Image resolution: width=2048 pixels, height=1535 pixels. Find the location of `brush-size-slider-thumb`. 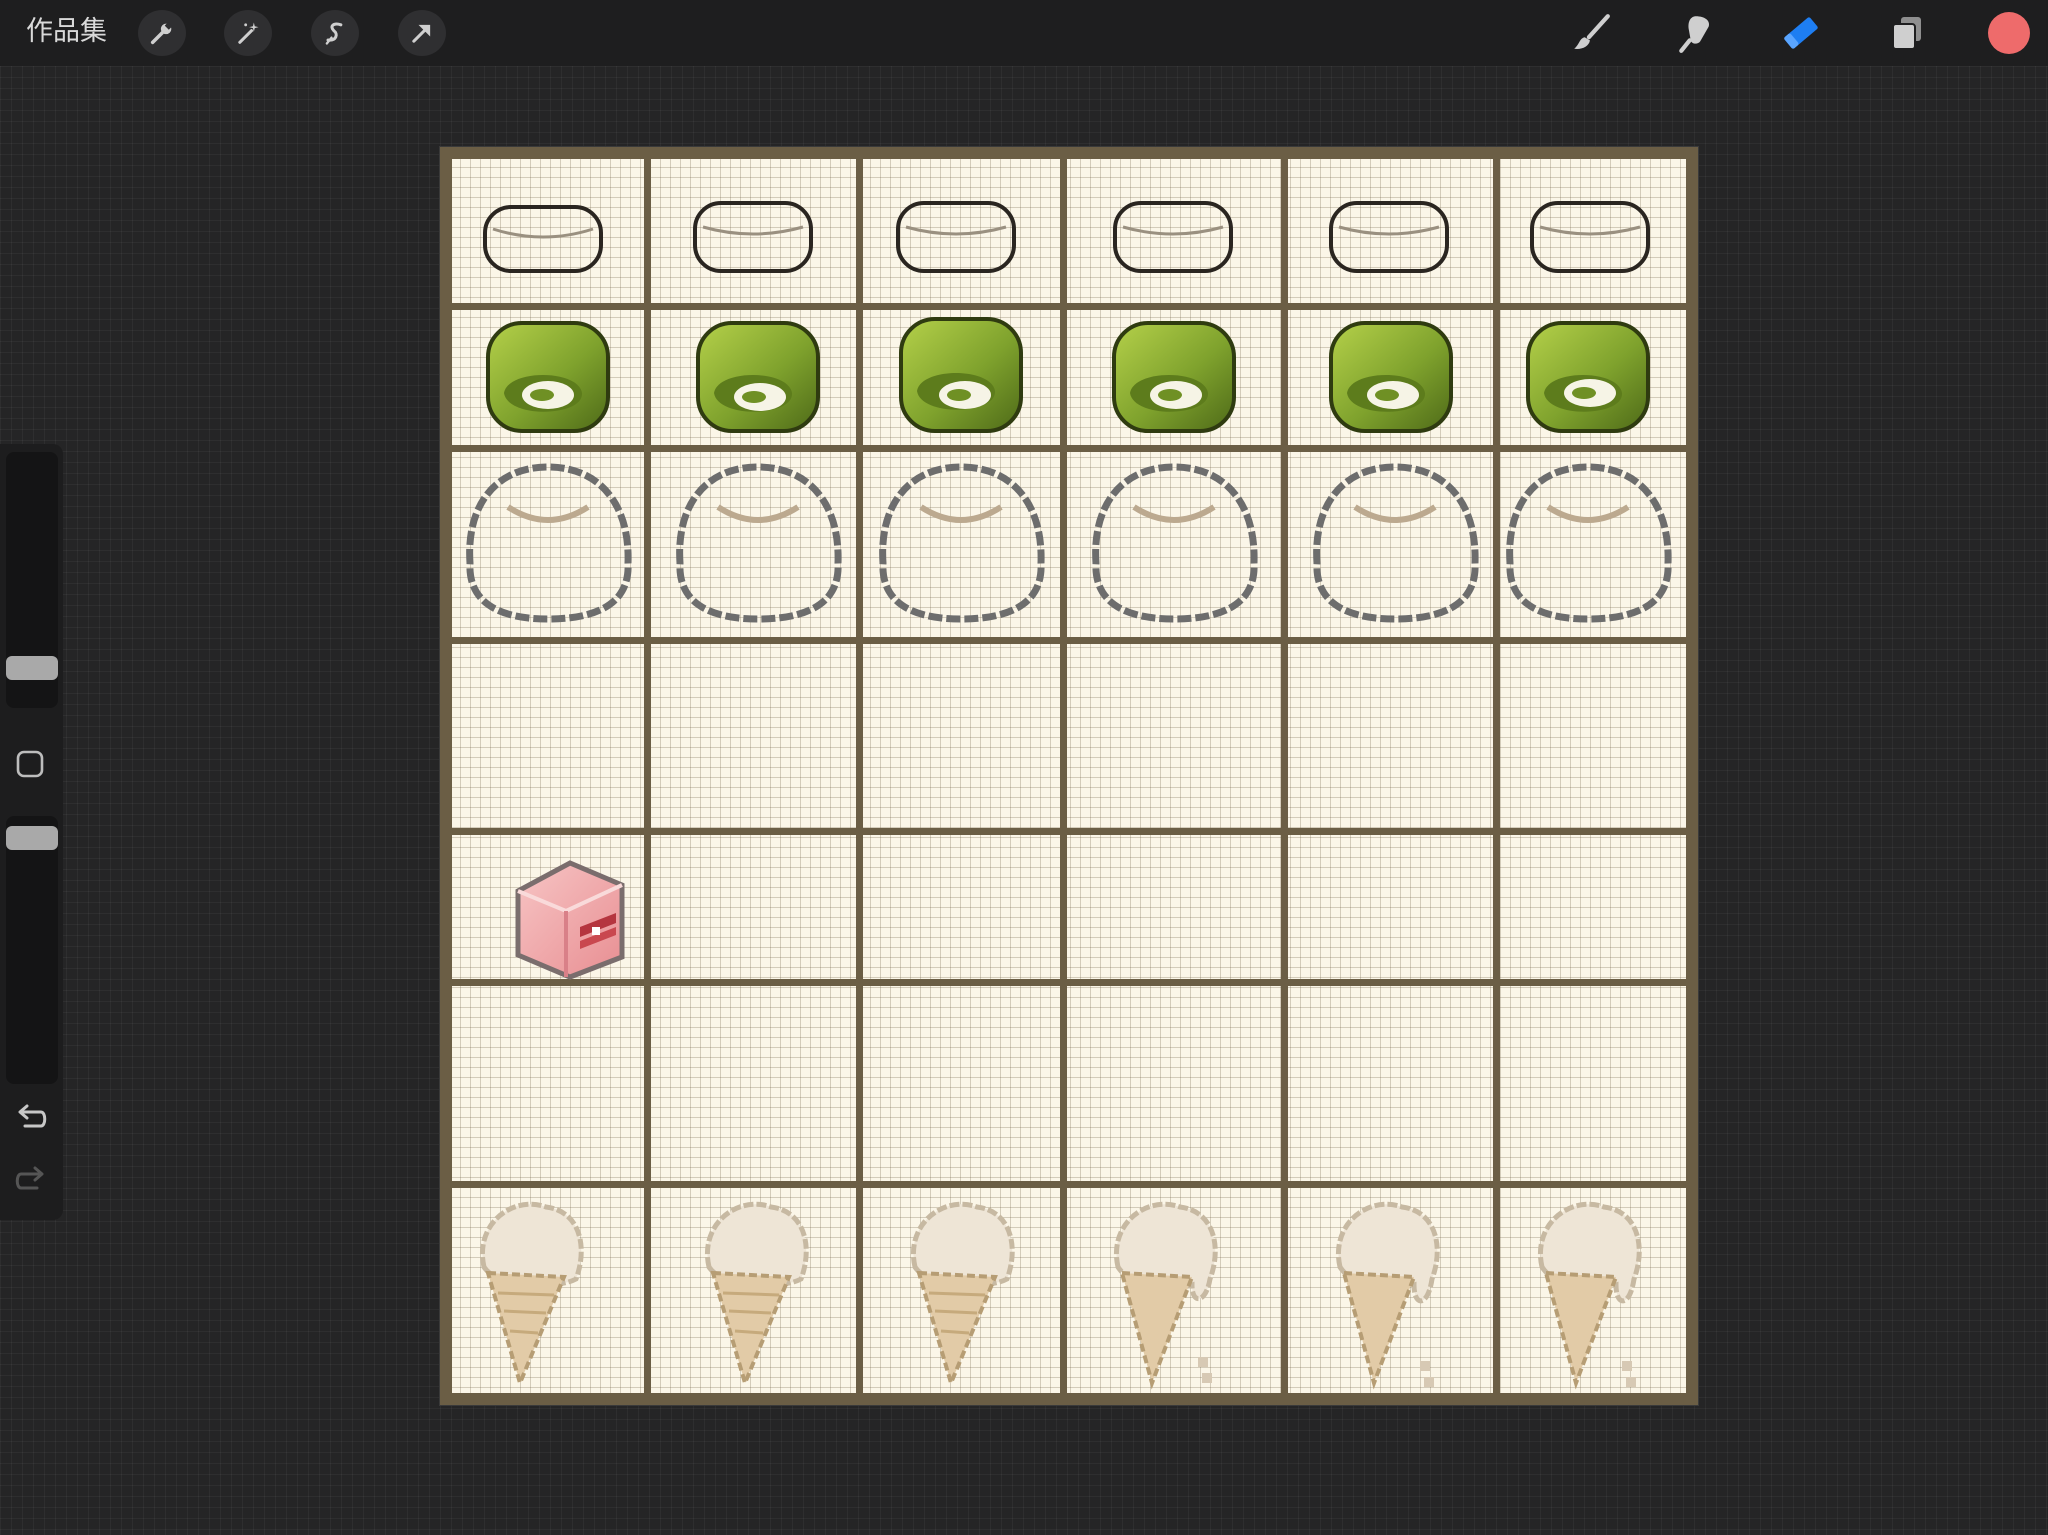

brush-size-slider-thumb is located at coordinates (32, 668).